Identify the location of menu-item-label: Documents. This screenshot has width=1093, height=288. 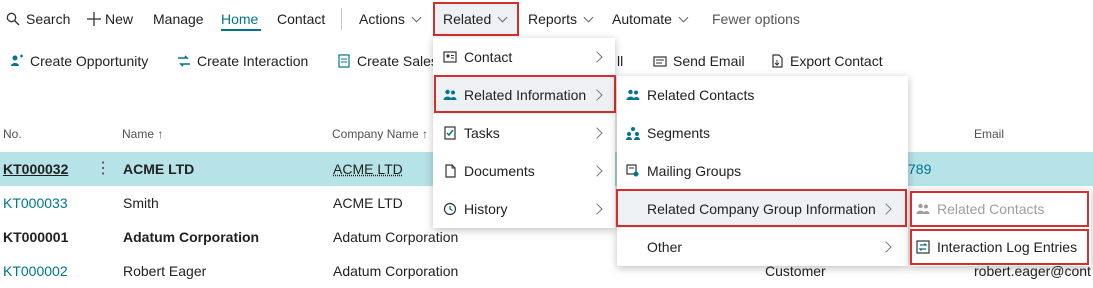
(499, 171).